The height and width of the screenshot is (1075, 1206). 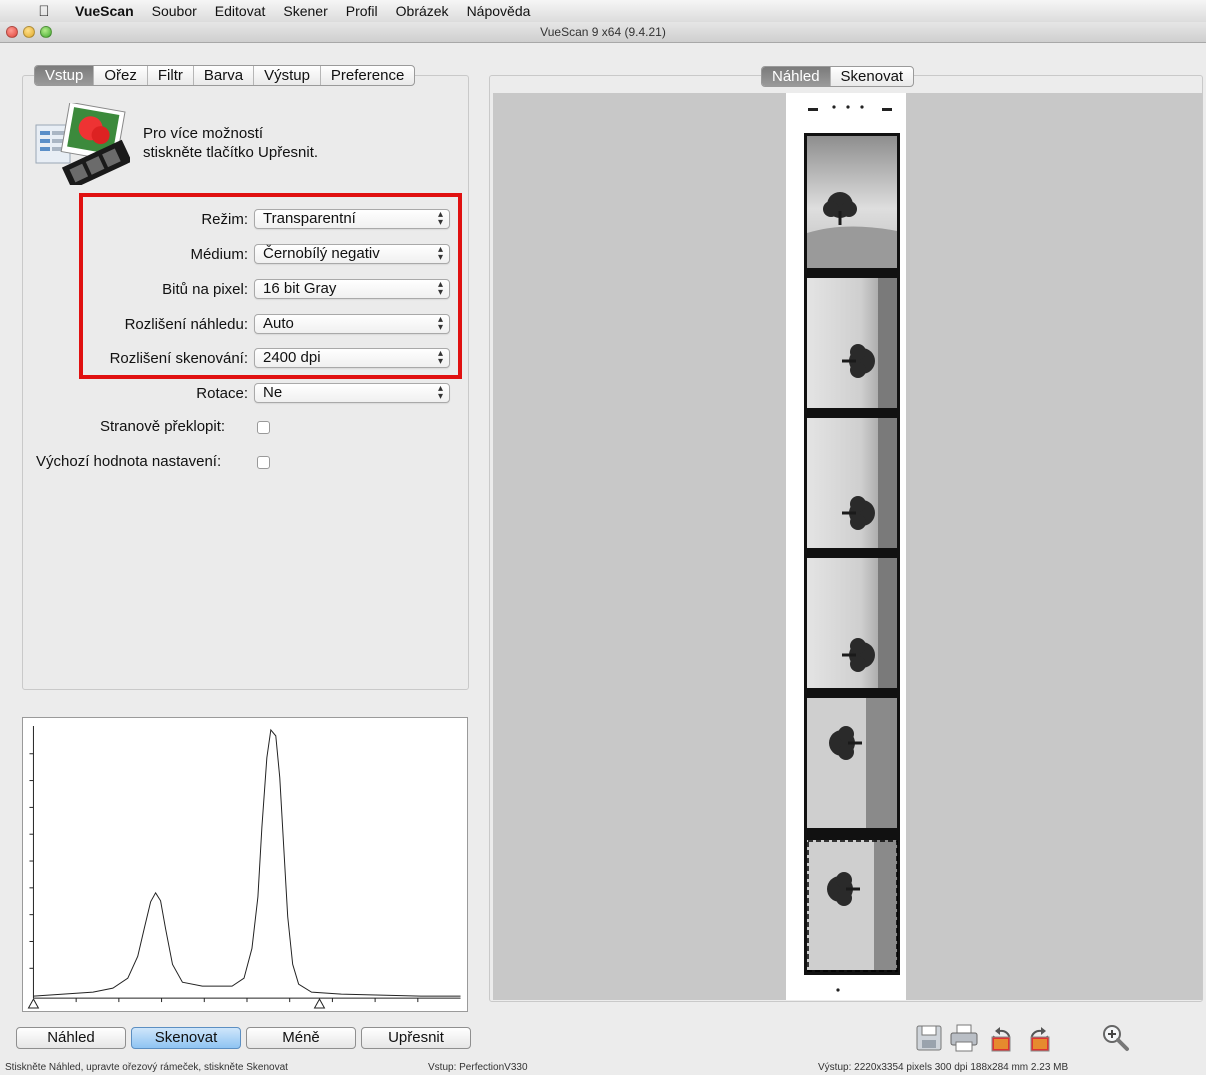 What do you see at coordinates (33, 1003) in the screenshot?
I see `black-point-marker` at bounding box center [33, 1003].